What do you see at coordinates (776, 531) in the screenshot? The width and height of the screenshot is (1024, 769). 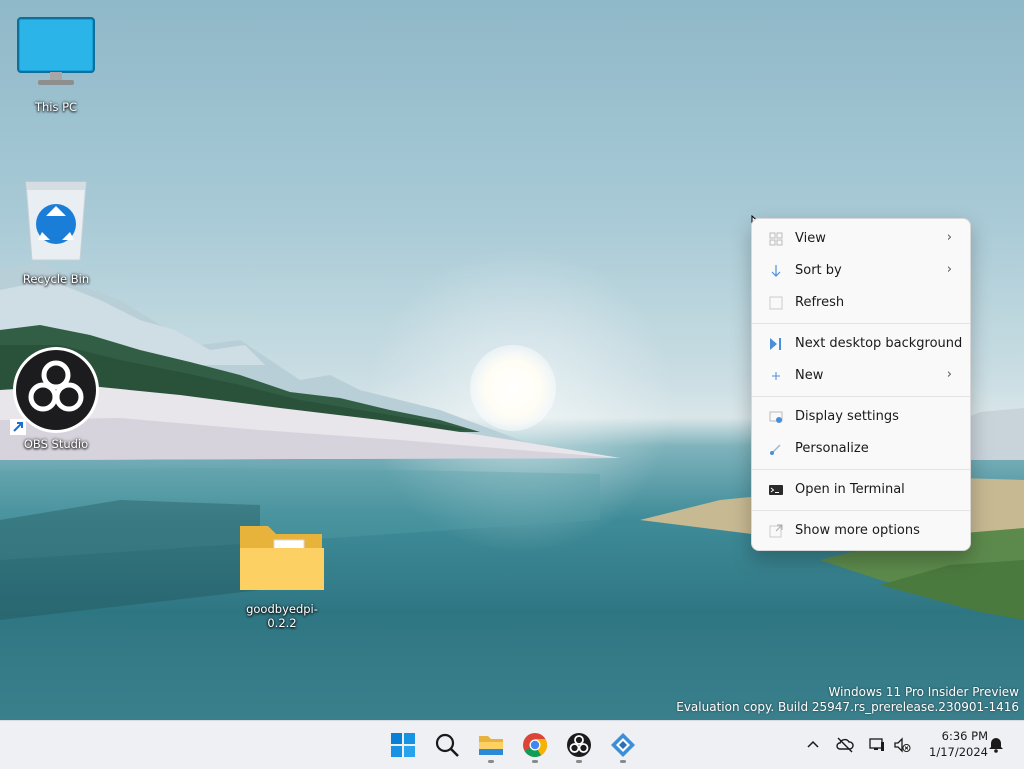 I see `more-options-icon` at bounding box center [776, 531].